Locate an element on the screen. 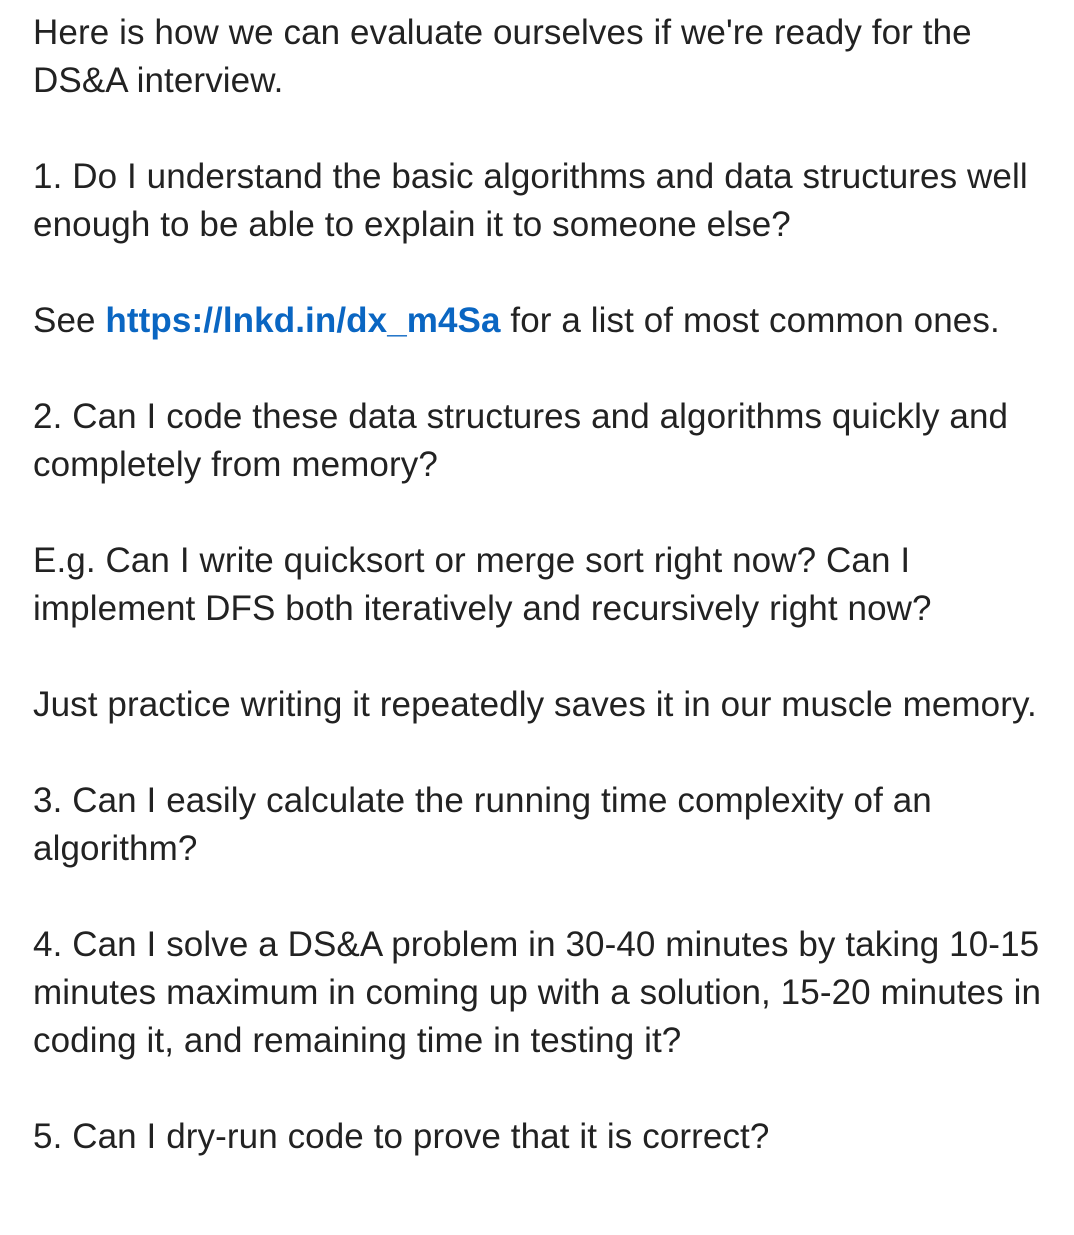 The width and height of the screenshot is (1074, 1235). shortlink: https://lnkd.in/dx_m4Sa is located at coordinates (302, 320).